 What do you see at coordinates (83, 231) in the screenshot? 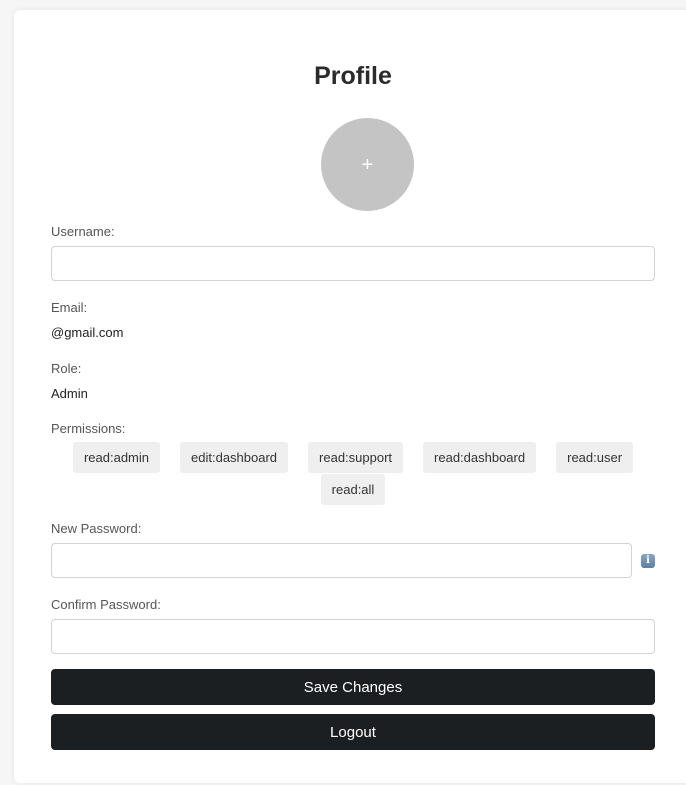
I see `username-label: Username:` at bounding box center [83, 231].